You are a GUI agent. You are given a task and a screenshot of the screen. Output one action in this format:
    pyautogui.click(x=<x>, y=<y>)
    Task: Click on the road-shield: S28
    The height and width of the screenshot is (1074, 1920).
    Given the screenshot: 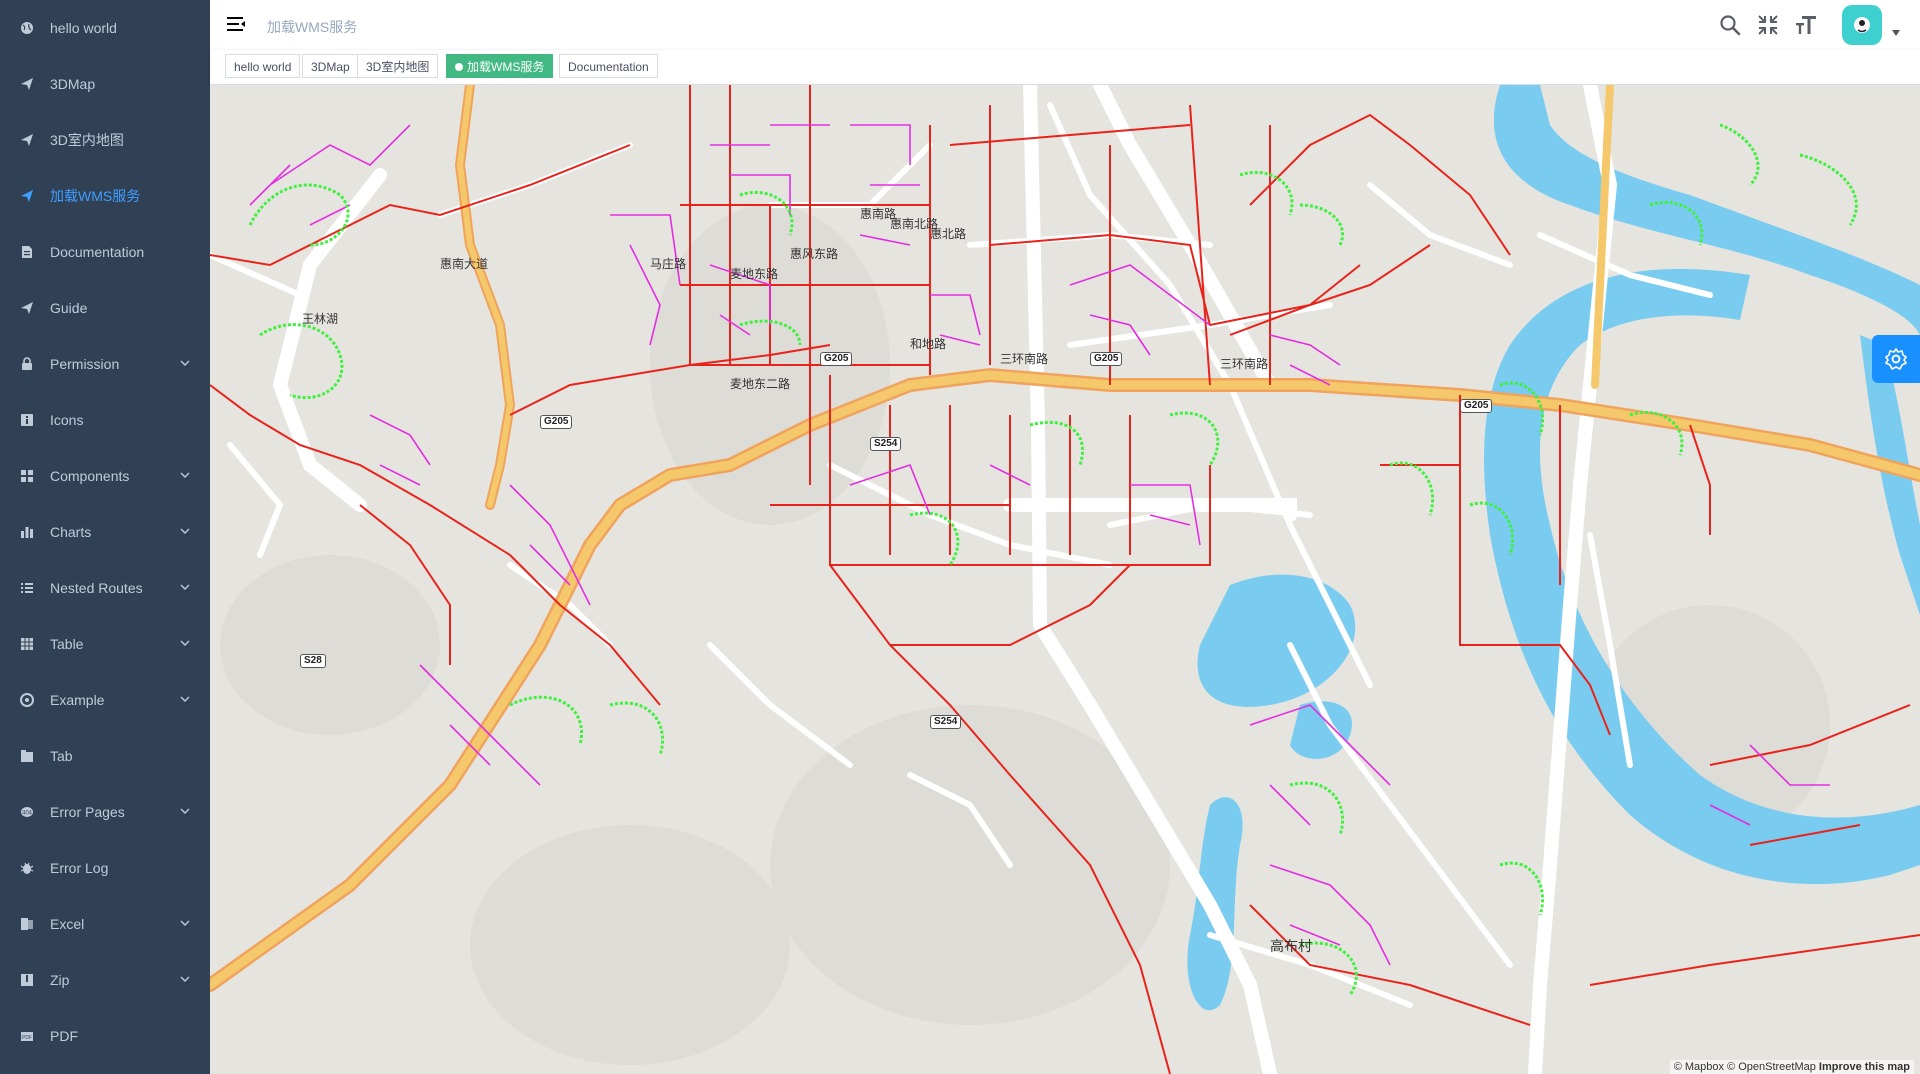 What is the action you would take?
    pyautogui.click(x=313, y=661)
    